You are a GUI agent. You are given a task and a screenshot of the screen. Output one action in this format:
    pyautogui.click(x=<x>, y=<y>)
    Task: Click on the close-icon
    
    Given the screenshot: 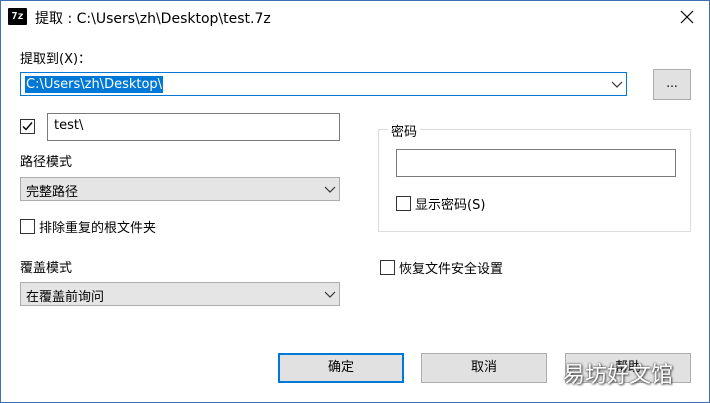 What is the action you would take?
    pyautogui.click(x=687, y=17)
    